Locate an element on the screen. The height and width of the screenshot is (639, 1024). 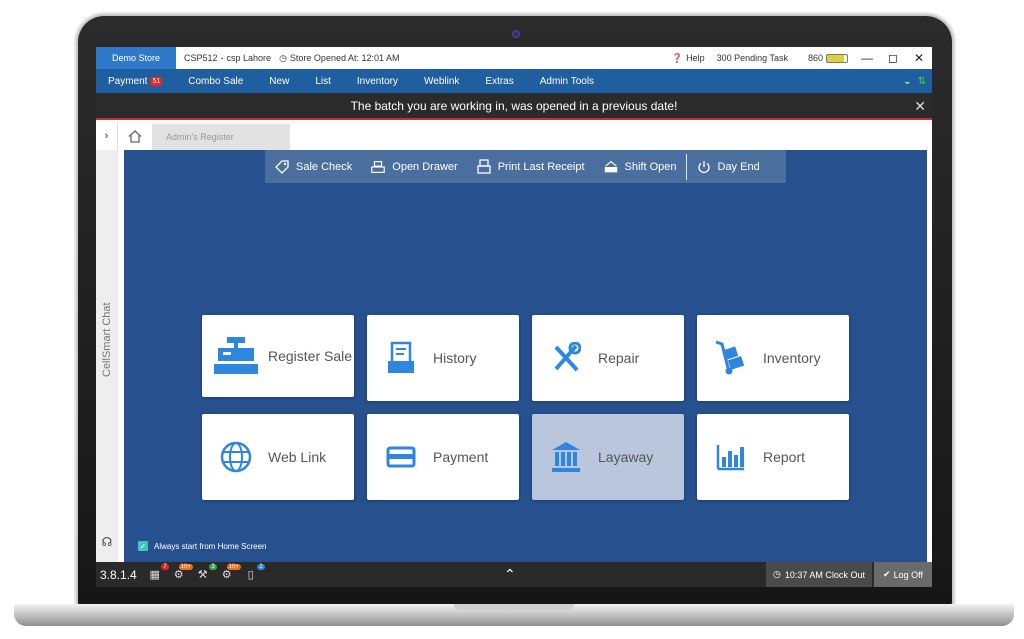
help-button: ❓ Help is located at coordinates (688, 58).